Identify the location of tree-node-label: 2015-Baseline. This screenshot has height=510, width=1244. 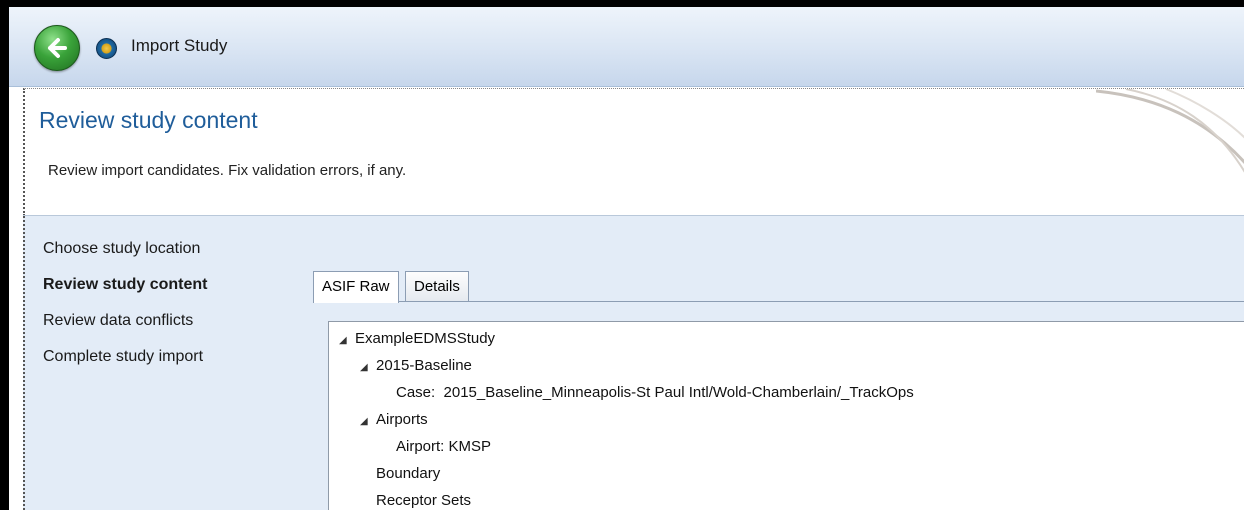
(424, 365).